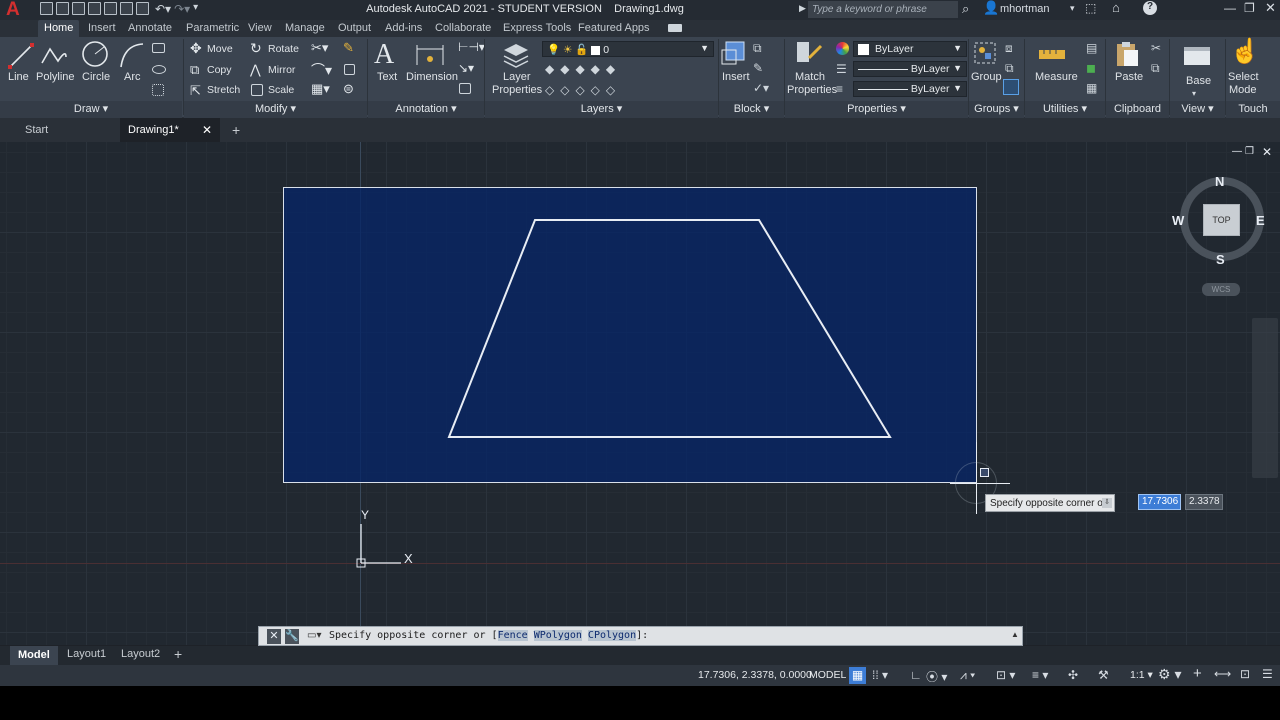 Image resolution: width=1280 pixels, height=720 pixels. What do you see at coordinates (1129, 77) in the screenshot?
I see `paste-button: Paste` at bounding box center [1129, 77].